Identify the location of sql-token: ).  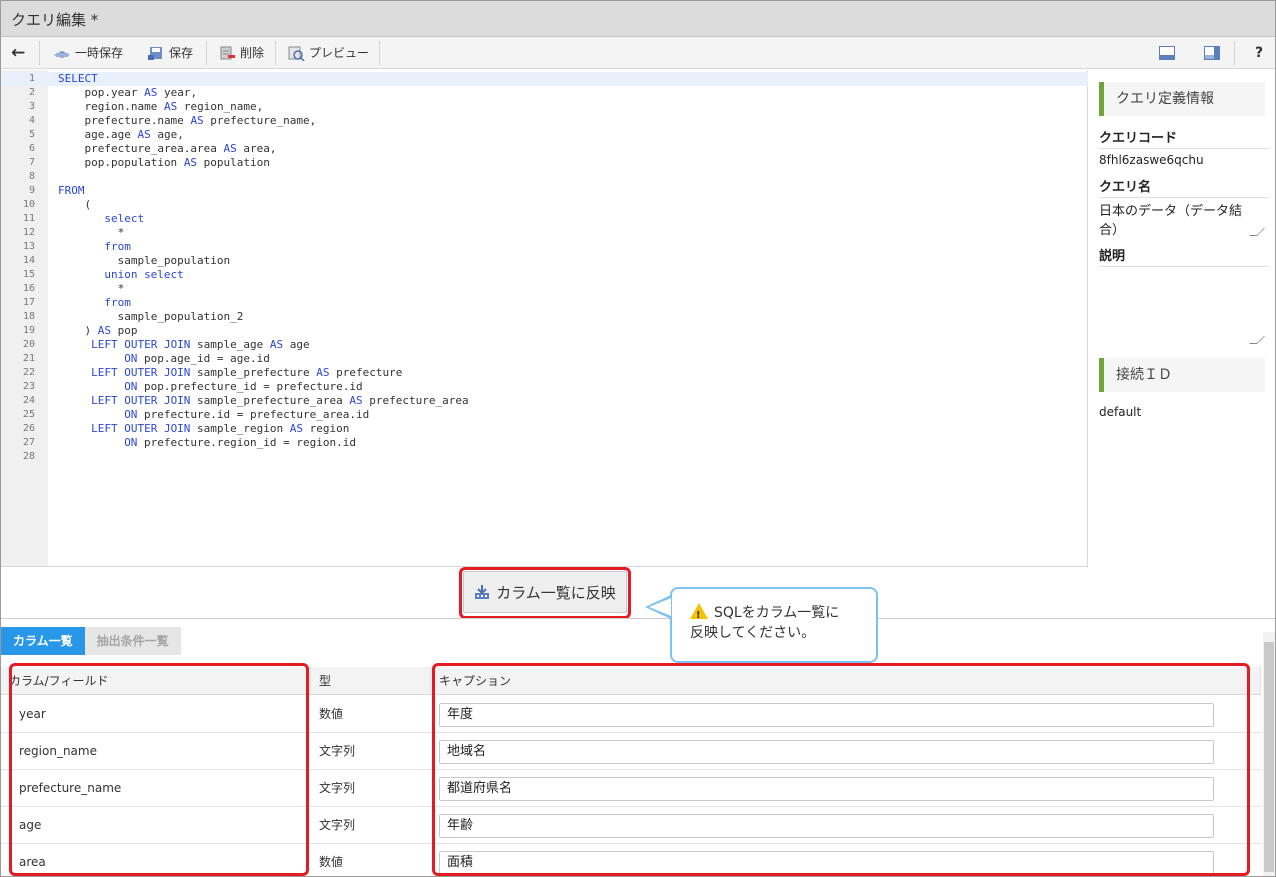
(91, 330).